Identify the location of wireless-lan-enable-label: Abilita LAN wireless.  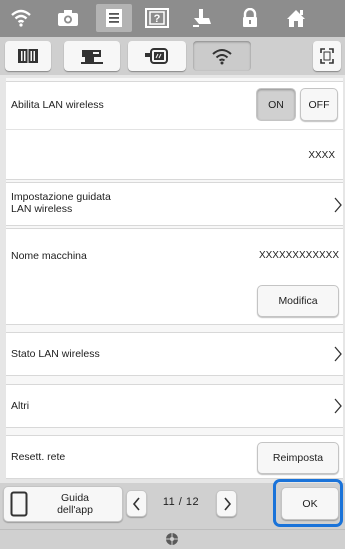
(57, 105).